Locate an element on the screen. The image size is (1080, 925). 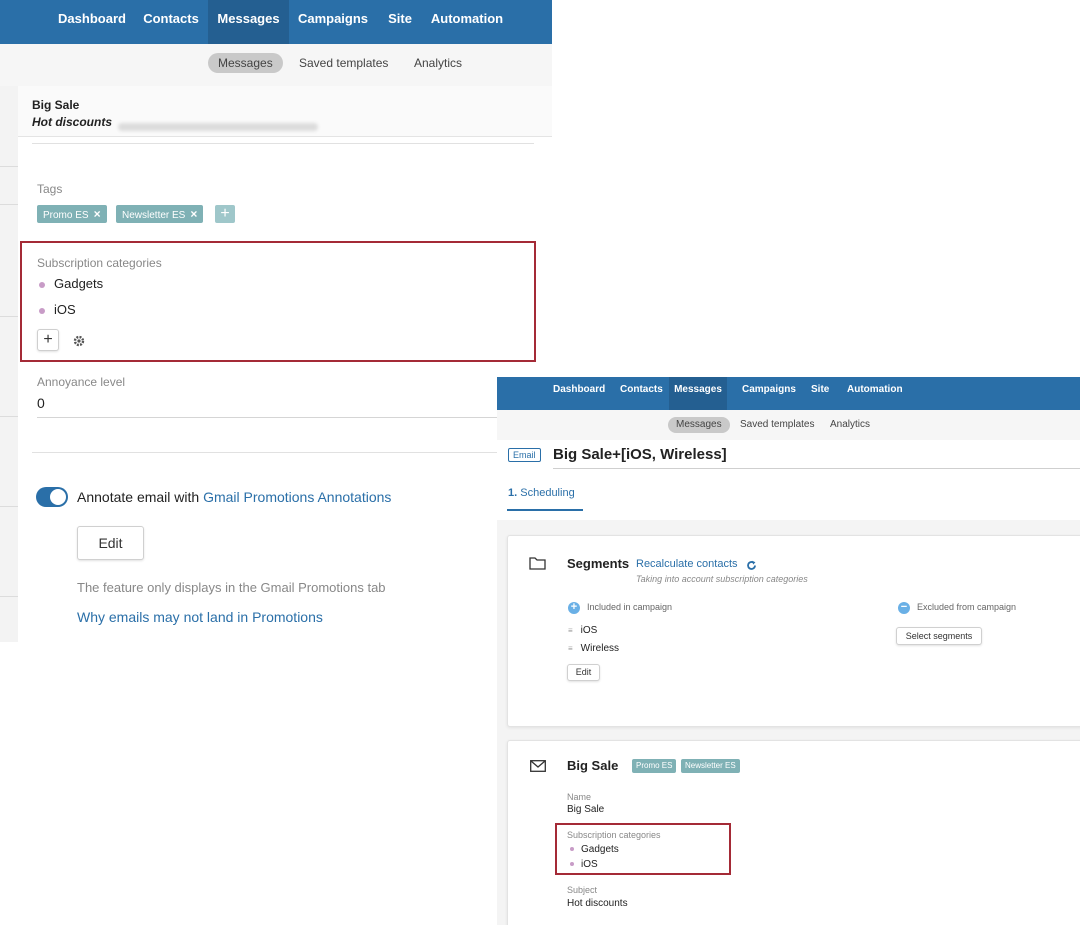
tag-newsletter-es: Newsletter ES × is located at coordinates (160, 214).